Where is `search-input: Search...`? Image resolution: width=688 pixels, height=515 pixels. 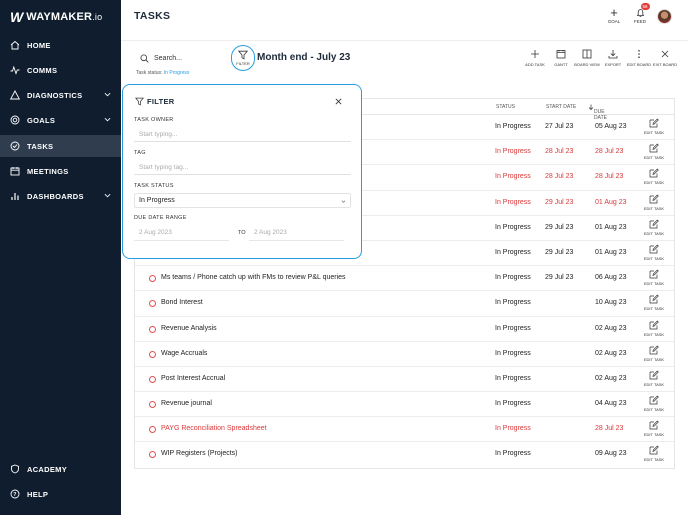
search-input: Search... is located at coordinates (168, 58).